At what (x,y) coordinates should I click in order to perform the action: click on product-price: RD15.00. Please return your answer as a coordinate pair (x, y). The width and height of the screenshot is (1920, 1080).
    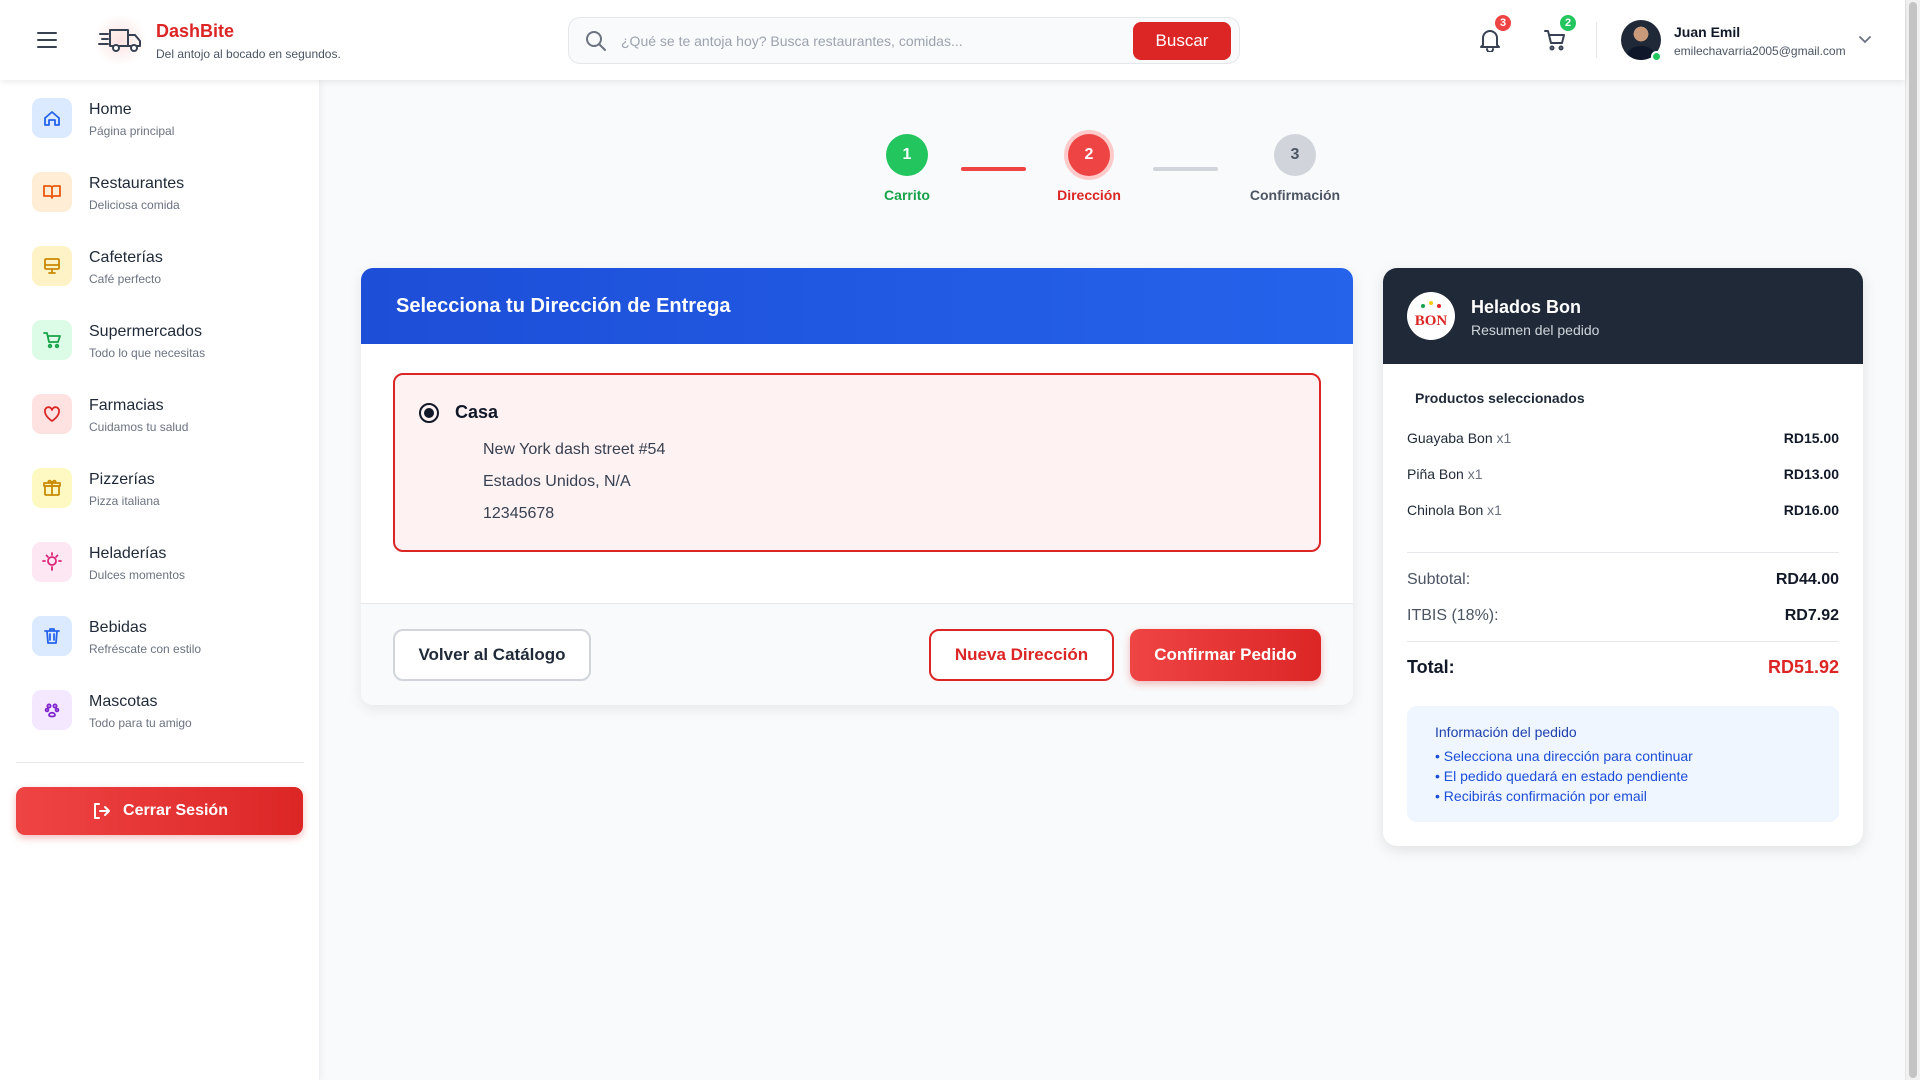
    Looking at the image, I should click on (1811, 438).